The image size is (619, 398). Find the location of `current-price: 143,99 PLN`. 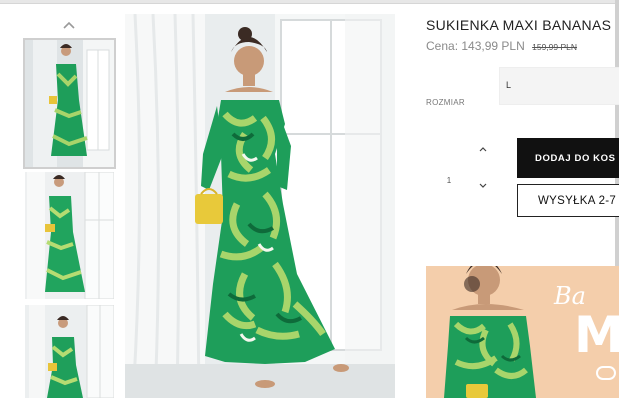

current-price: 143,99 PLN is located at coordinates (493, 46).